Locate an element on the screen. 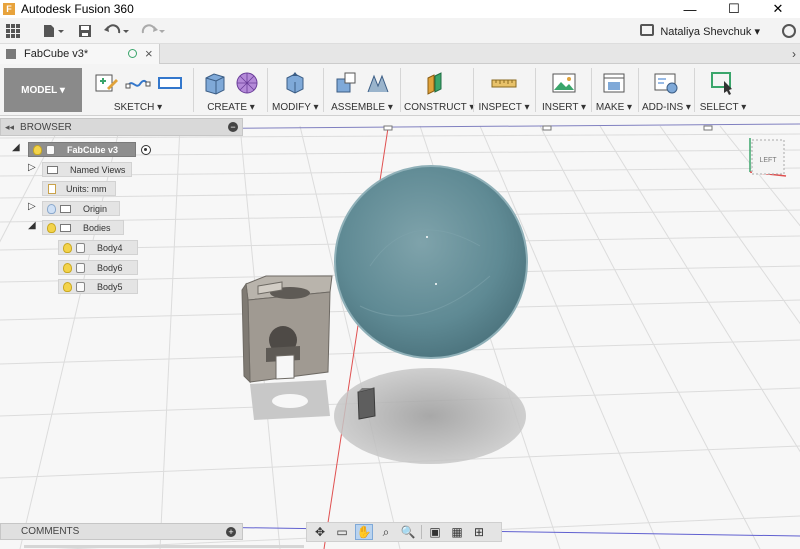 The height and width of the screenshot is (549, 800). tree-item-bodies: Bodies is located at coordinates (83, 227).